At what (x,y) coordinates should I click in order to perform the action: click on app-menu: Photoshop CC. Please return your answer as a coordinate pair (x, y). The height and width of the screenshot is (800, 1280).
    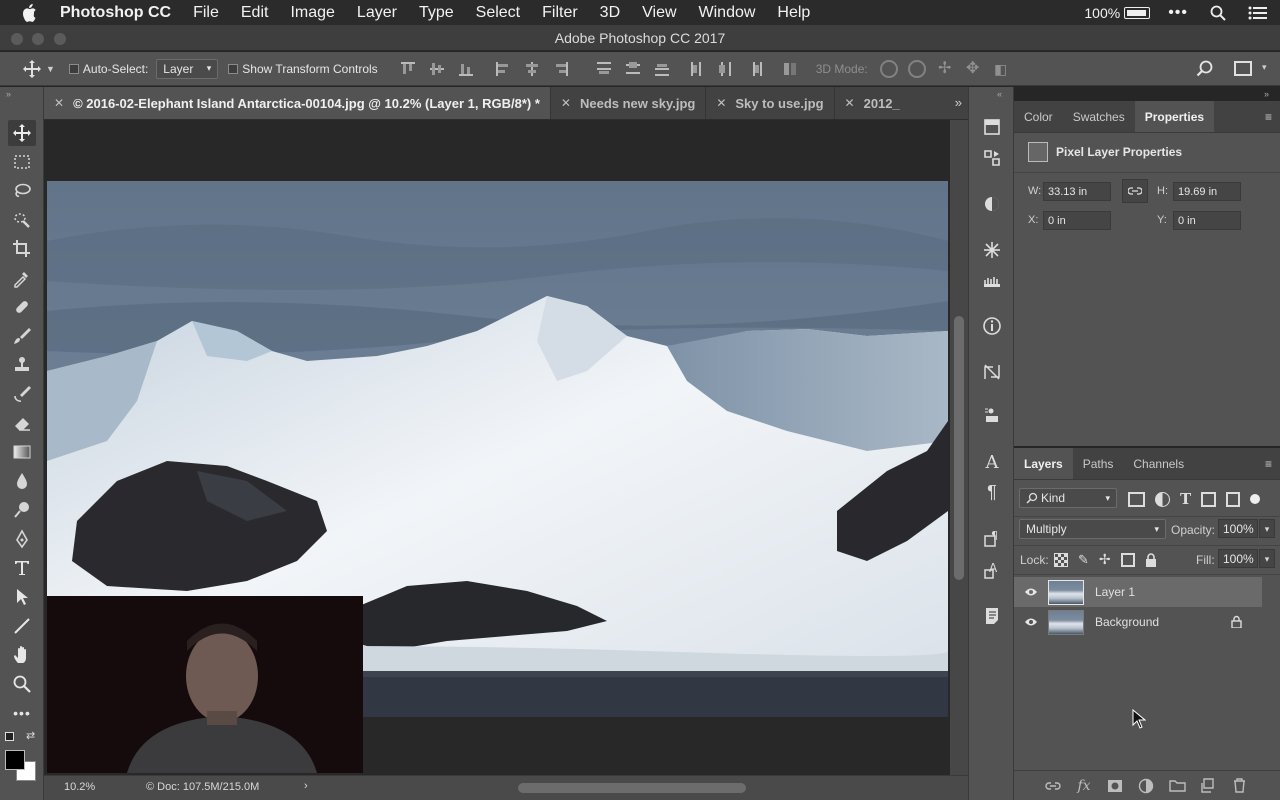
    Looking at the image, I should click on (115, 13).